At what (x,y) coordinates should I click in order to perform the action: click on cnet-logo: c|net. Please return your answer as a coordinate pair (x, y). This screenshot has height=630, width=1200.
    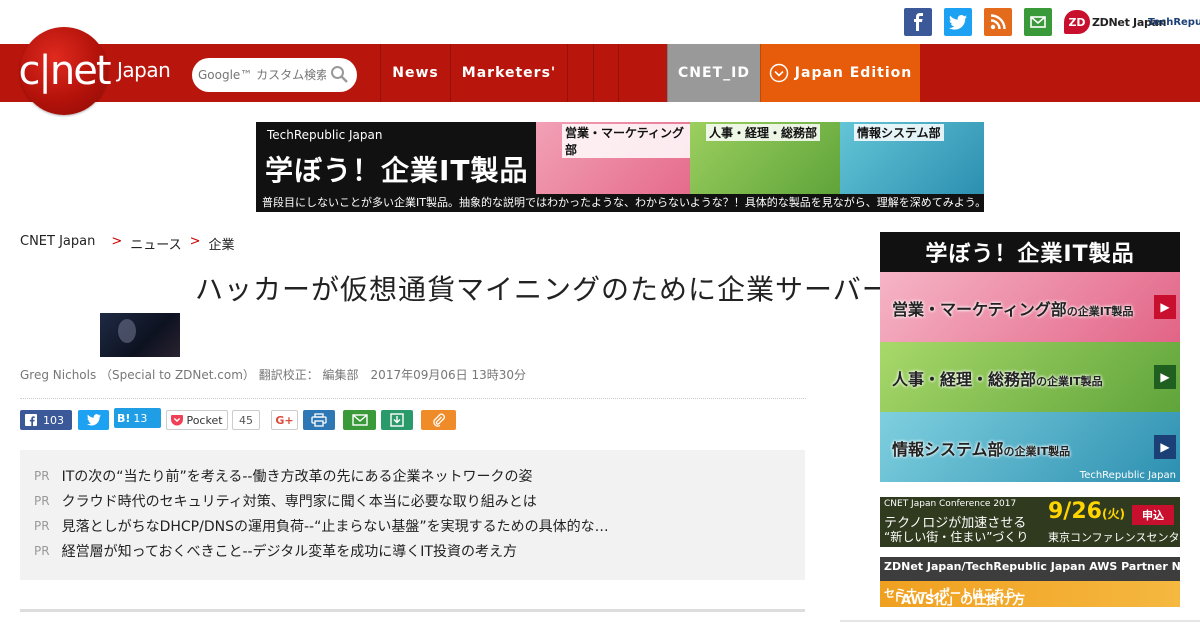
    Looking at the image, I should click on (65, 71).